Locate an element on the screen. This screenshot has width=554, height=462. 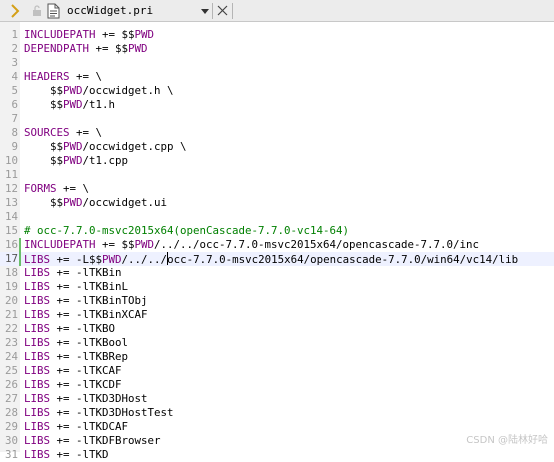
code-line: 18 LIBS += -lTKBin is located at coordinates (277, 273).